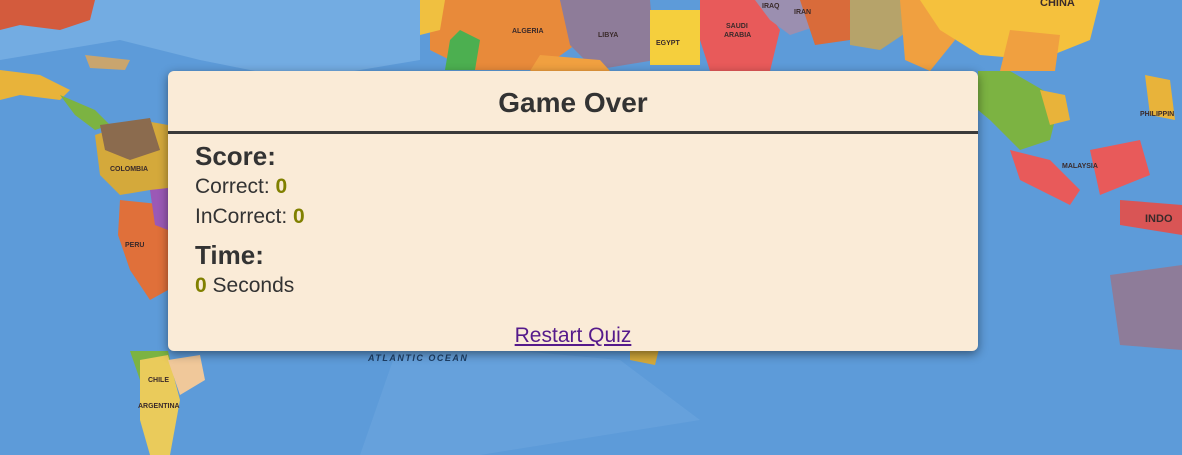 The height and width of the screenshot is (455, 1182). What do you see at coordinates (201, 285) in the screenshot?
I see `time-value: 0` at bounding box center [201, 285].